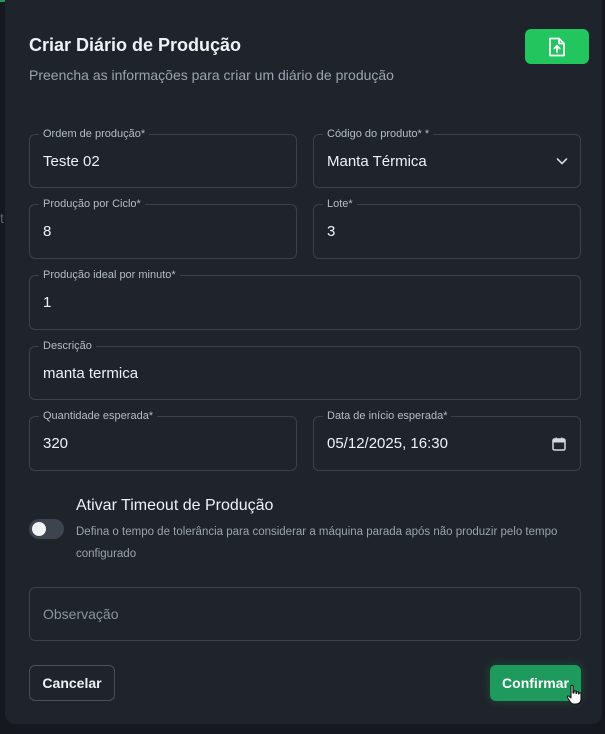  What do you see at coordinates (163, 440) in the screenshot?
I see `quantidade-esperada-field: Quantidade esperada* 320` at bounding box center [163, 440].